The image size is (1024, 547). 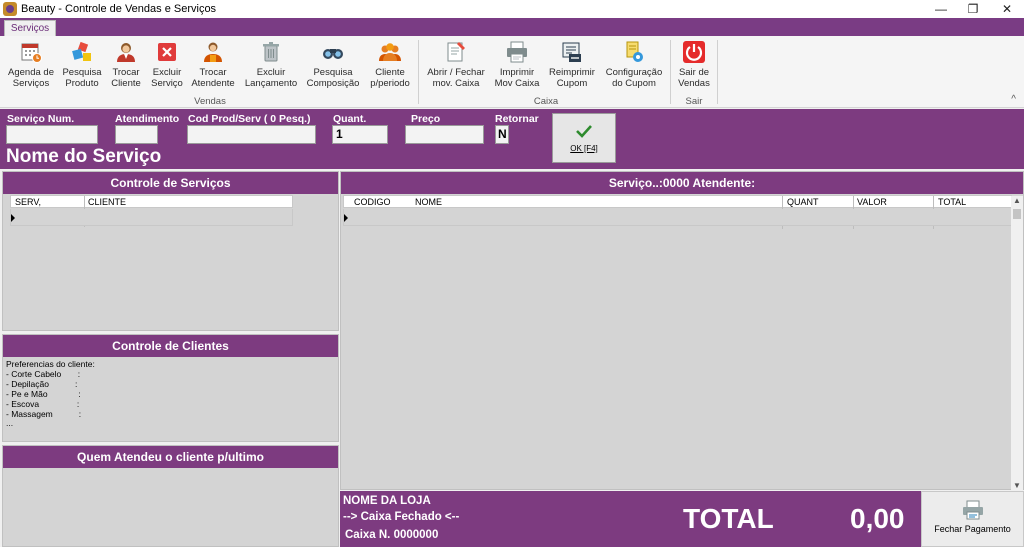 I want to click on configuracao-cupom-button: Configuração do Cupom, so click(x=634, y=67).